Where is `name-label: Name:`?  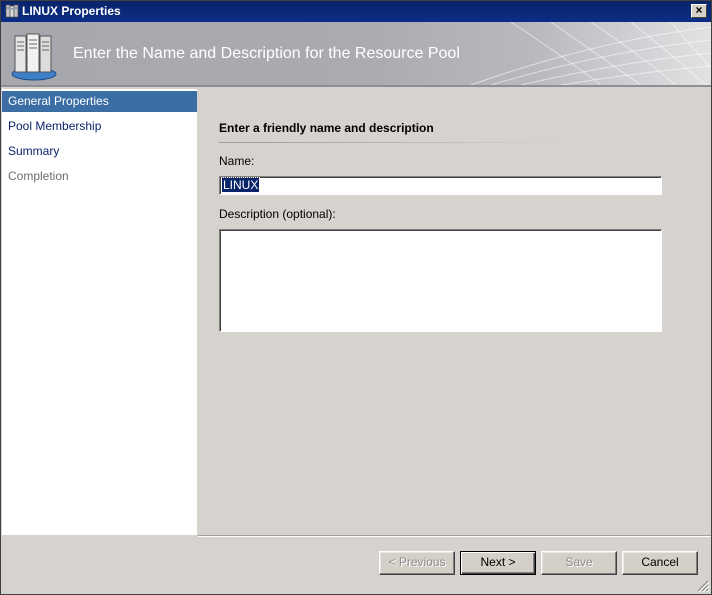 name-label: Name: is located at coordinates (237, 161).